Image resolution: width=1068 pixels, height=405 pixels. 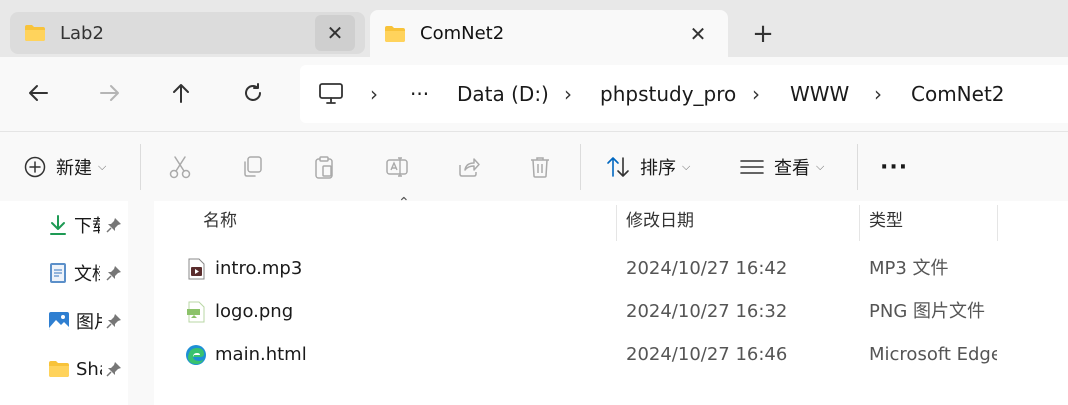 I want to click on download-icon, so click(x=58, y=225).